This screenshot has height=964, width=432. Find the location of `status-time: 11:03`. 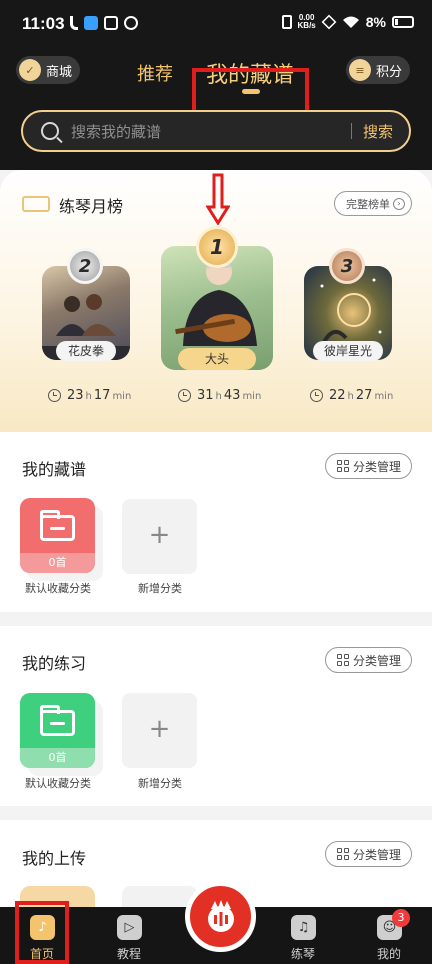

status-time: 11:03 is located at coordinates (43, 23).